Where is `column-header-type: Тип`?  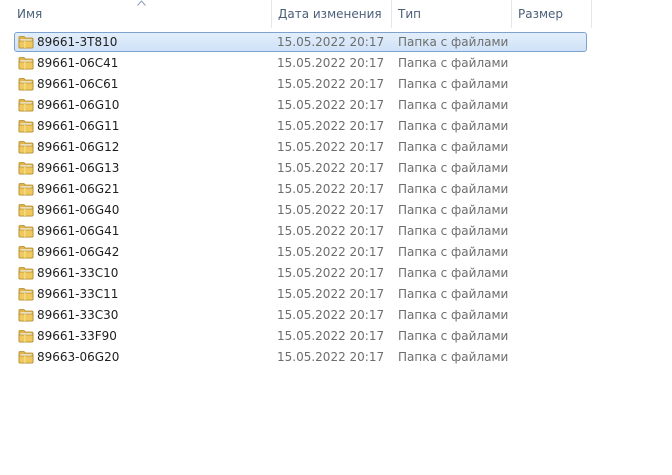
column-header-type: Тип is located at coordinates (452, 14).